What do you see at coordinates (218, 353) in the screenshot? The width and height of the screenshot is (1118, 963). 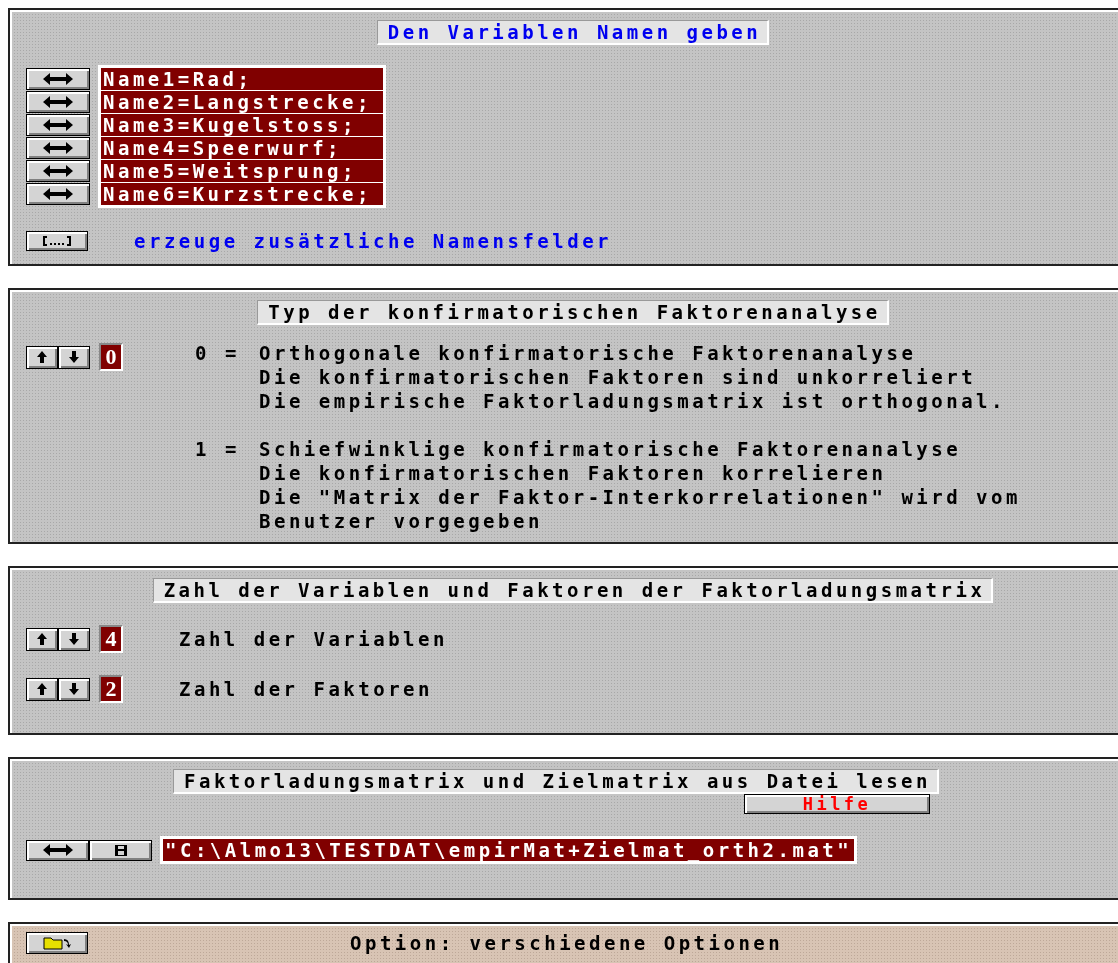 I see `option-code: 0 =` at bounding box center [218, 353].